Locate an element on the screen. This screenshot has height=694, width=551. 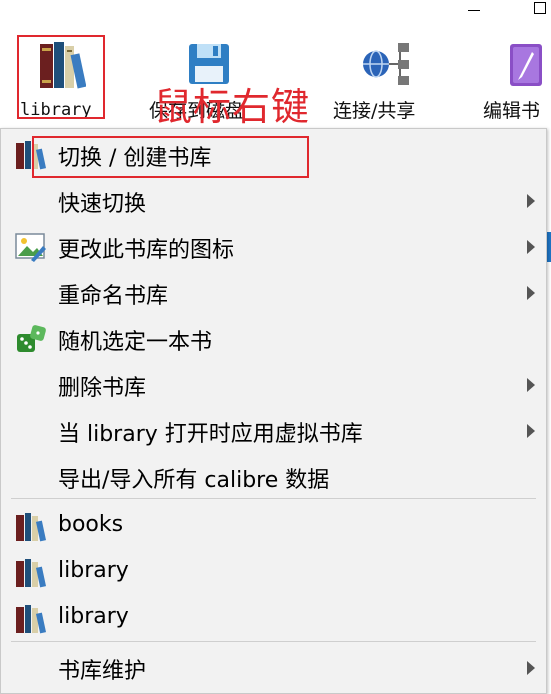
toolbar: library 保存到磁盘 鼠标右键 连接/共享 编辑书 is located at coordinates (275, 78).